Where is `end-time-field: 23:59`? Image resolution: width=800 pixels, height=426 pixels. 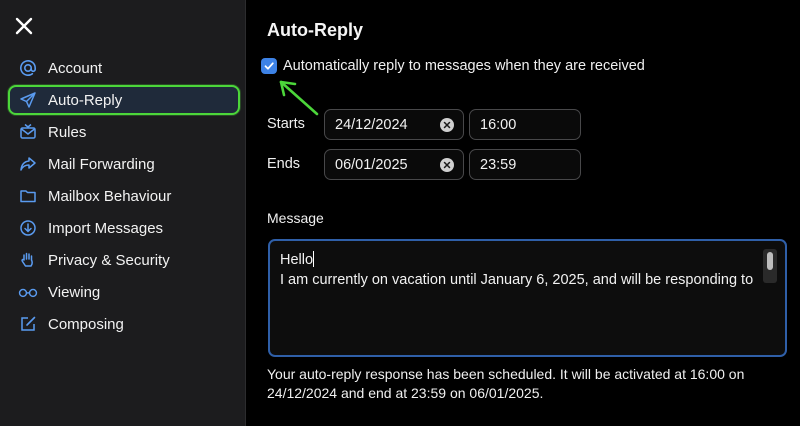 end-time-field: 23:59 is located at coordinates (525, 164).